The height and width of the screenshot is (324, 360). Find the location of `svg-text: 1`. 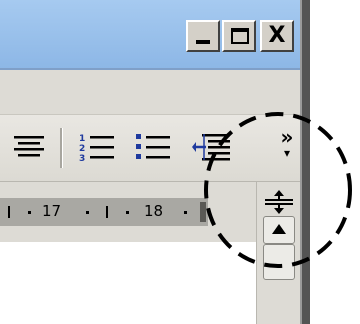

svg-text: 1 is located at coordinates (82, 139).